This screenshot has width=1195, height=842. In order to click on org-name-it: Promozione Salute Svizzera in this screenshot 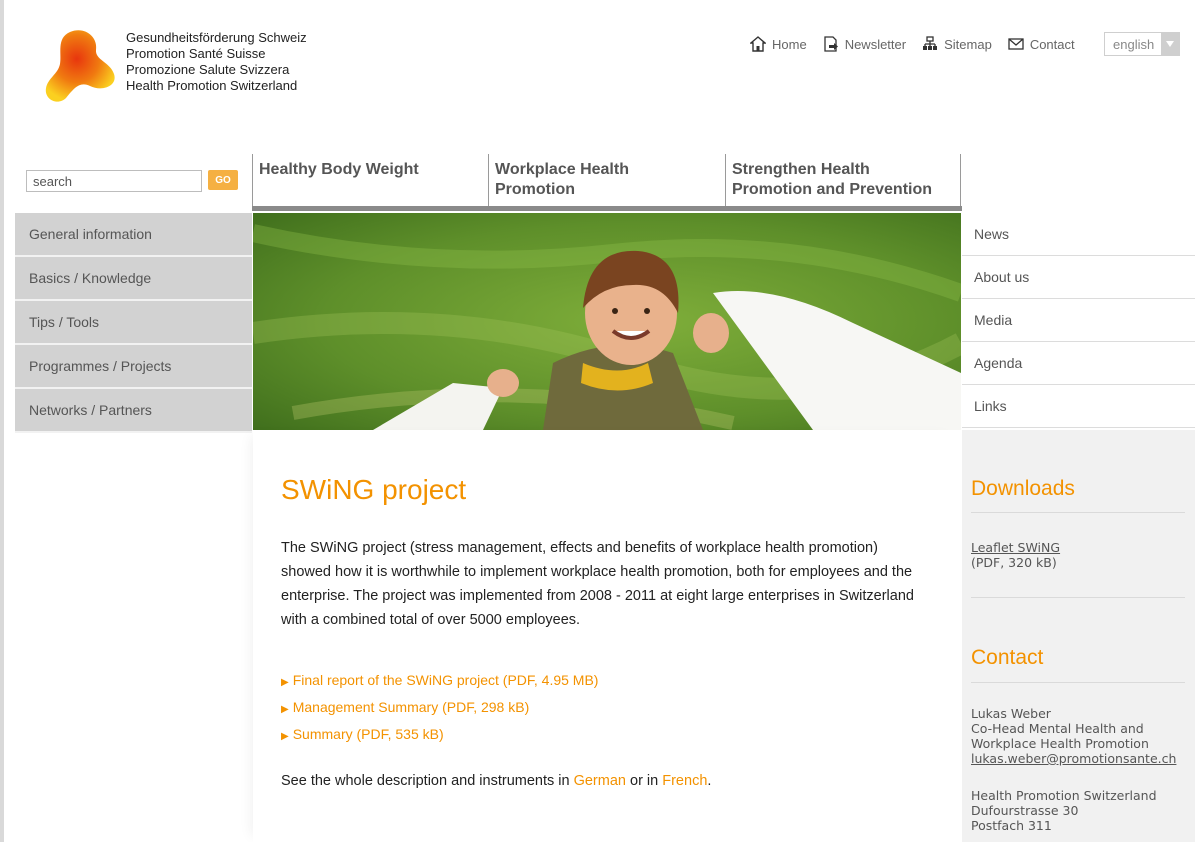, I will do `click(208, 69)`.